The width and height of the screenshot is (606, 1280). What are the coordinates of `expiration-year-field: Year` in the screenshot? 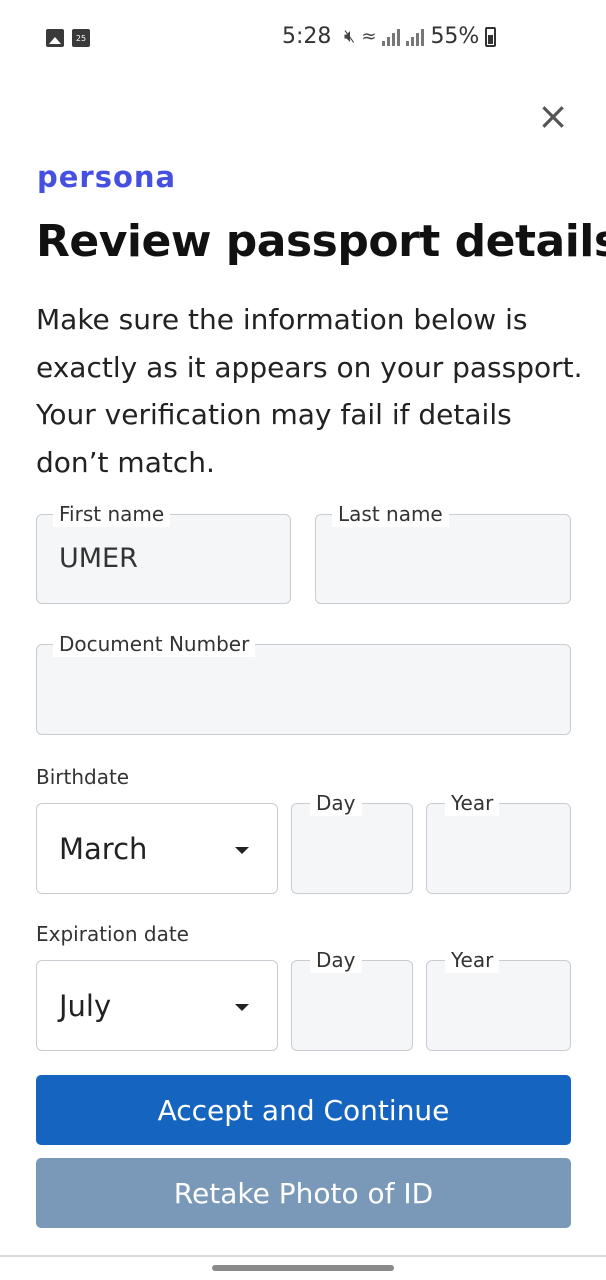 It's located at (498, 999).